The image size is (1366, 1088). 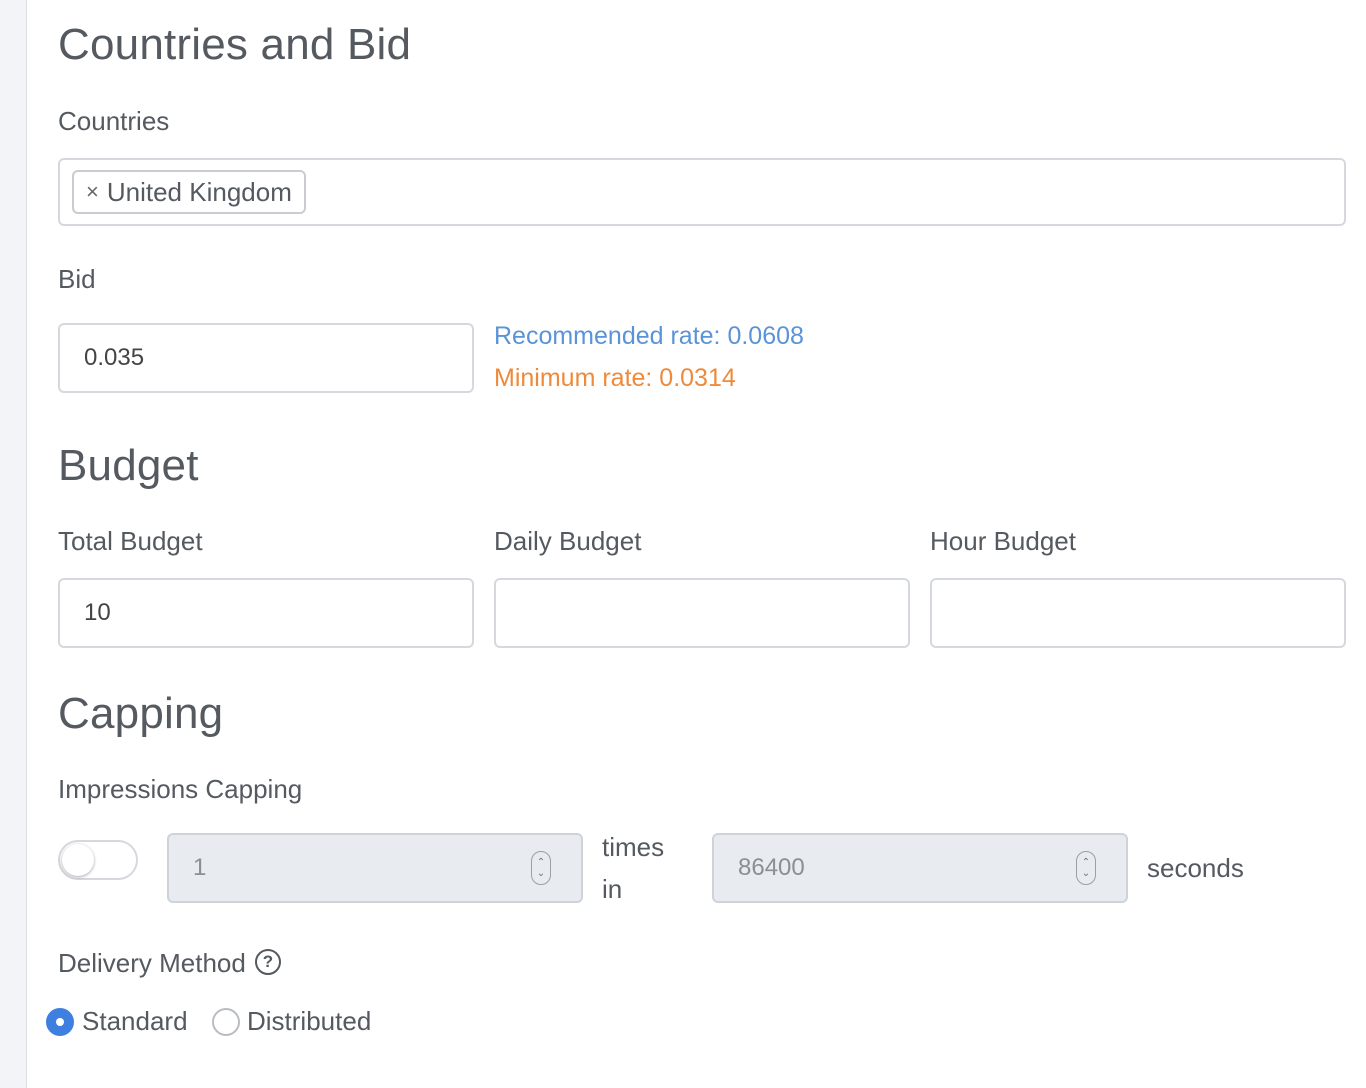 What do you see at coordinates (615, 378) in the screenshot?
I see `minimum-rate-text: Minimum rate: 0.0314` at bounding box center [615, 378].